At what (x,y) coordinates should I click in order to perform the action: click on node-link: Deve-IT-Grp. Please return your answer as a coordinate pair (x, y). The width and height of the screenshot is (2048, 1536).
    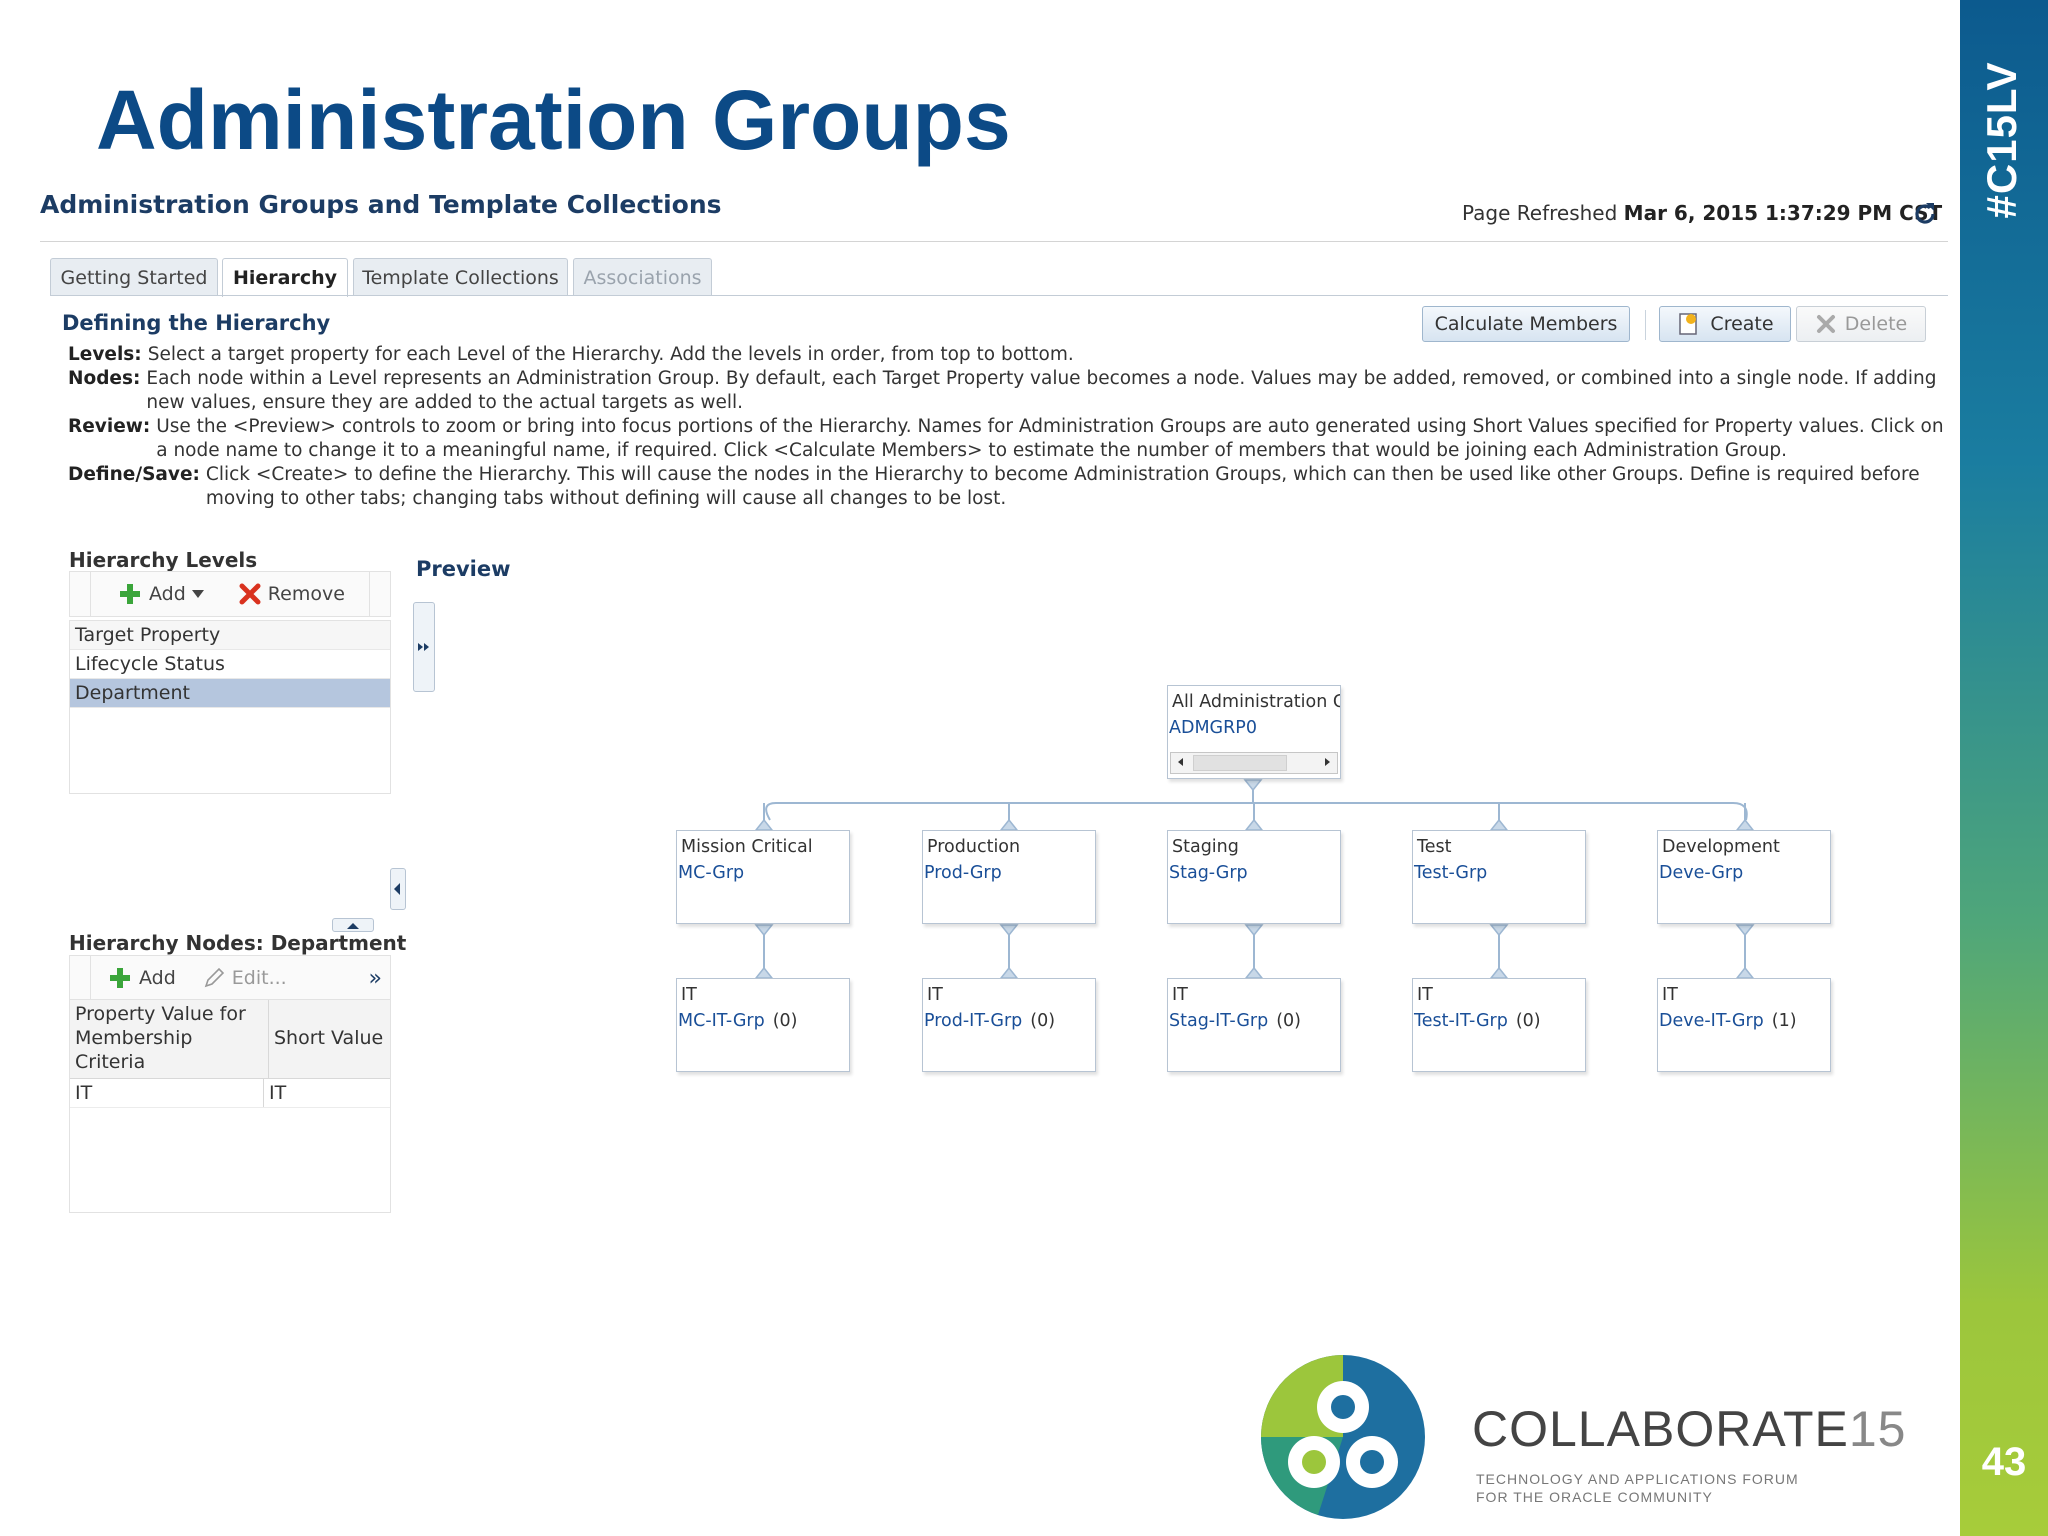
    Looking at the image, I should click on (1711, 1021).